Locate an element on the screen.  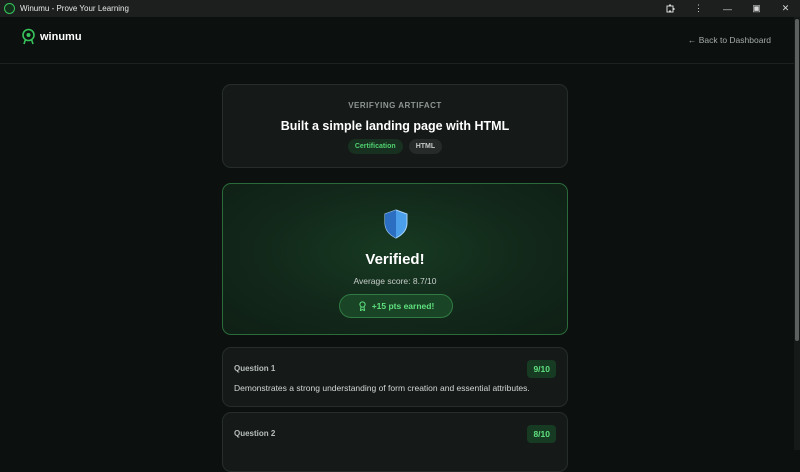
question-score-badge: 8/10 is located at coordinates (541, 434).